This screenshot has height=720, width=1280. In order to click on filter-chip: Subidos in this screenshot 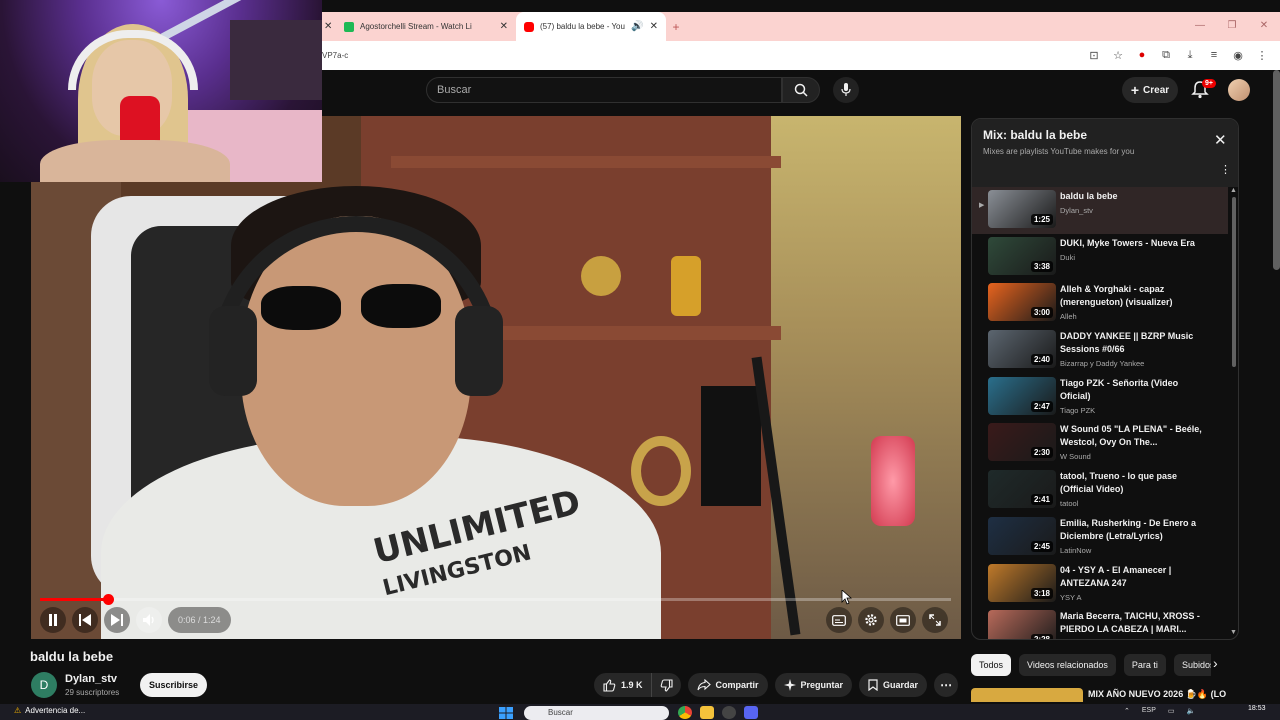, I will do `click(1192, 665)`.